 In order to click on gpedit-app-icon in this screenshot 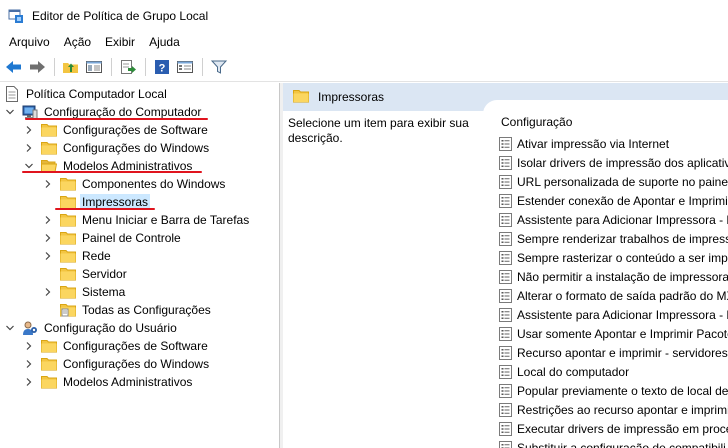, I will do `click(16, 16)`.